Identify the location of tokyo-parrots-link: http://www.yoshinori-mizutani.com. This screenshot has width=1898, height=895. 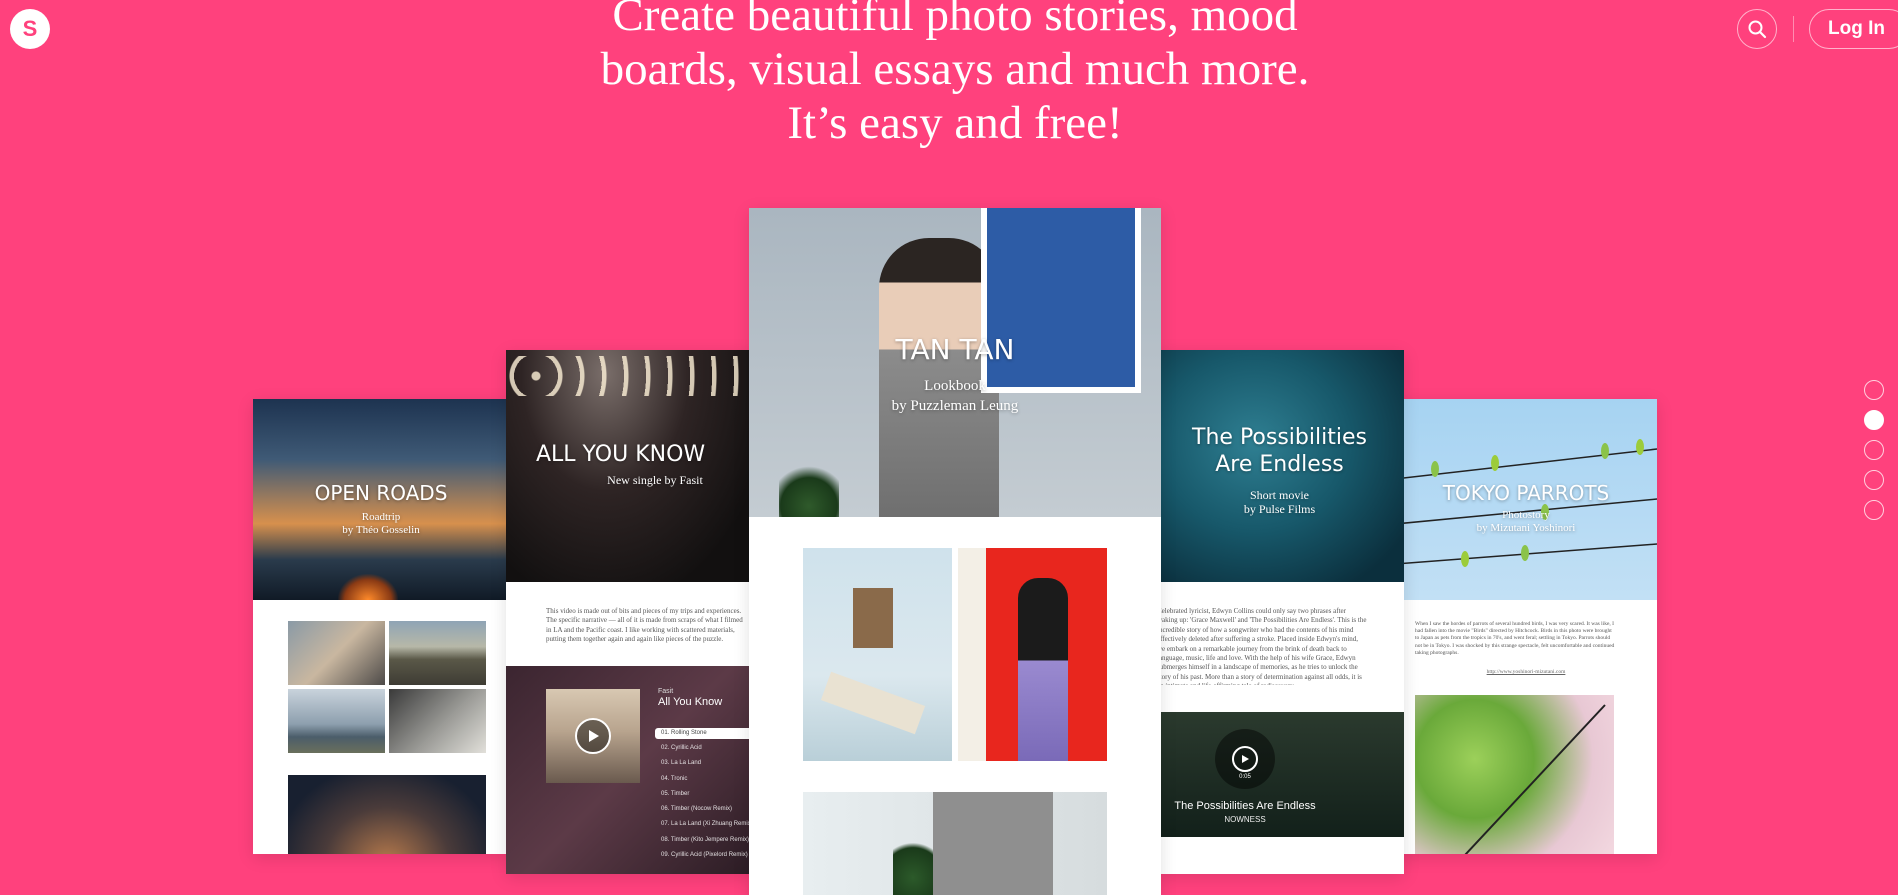
(1526, 672).